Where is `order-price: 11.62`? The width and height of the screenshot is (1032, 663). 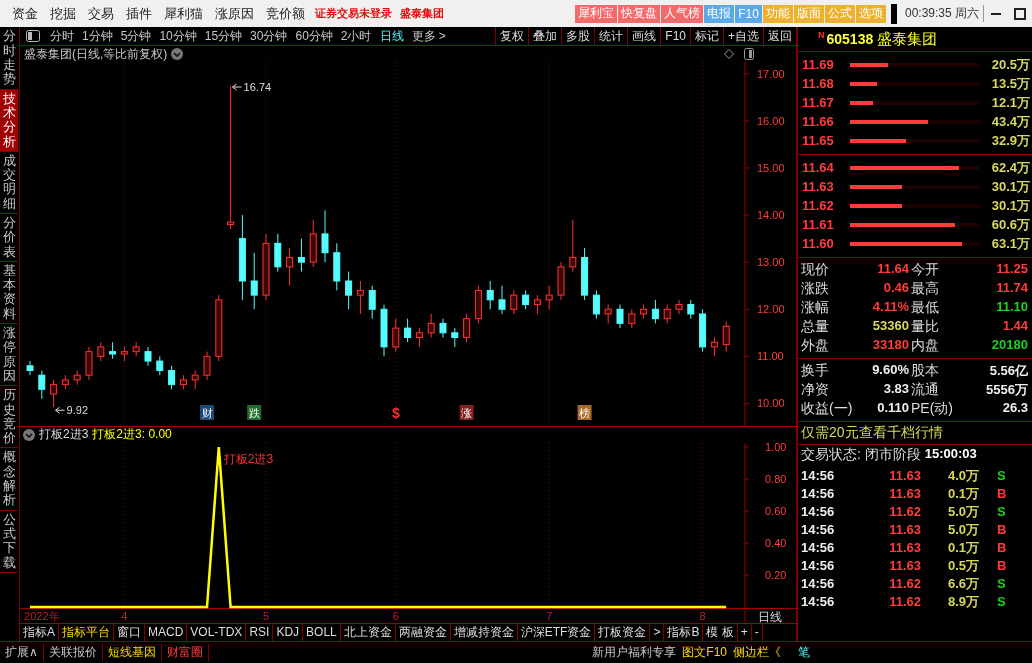 order-price: 11.62 is located at coordinates (818, 206).